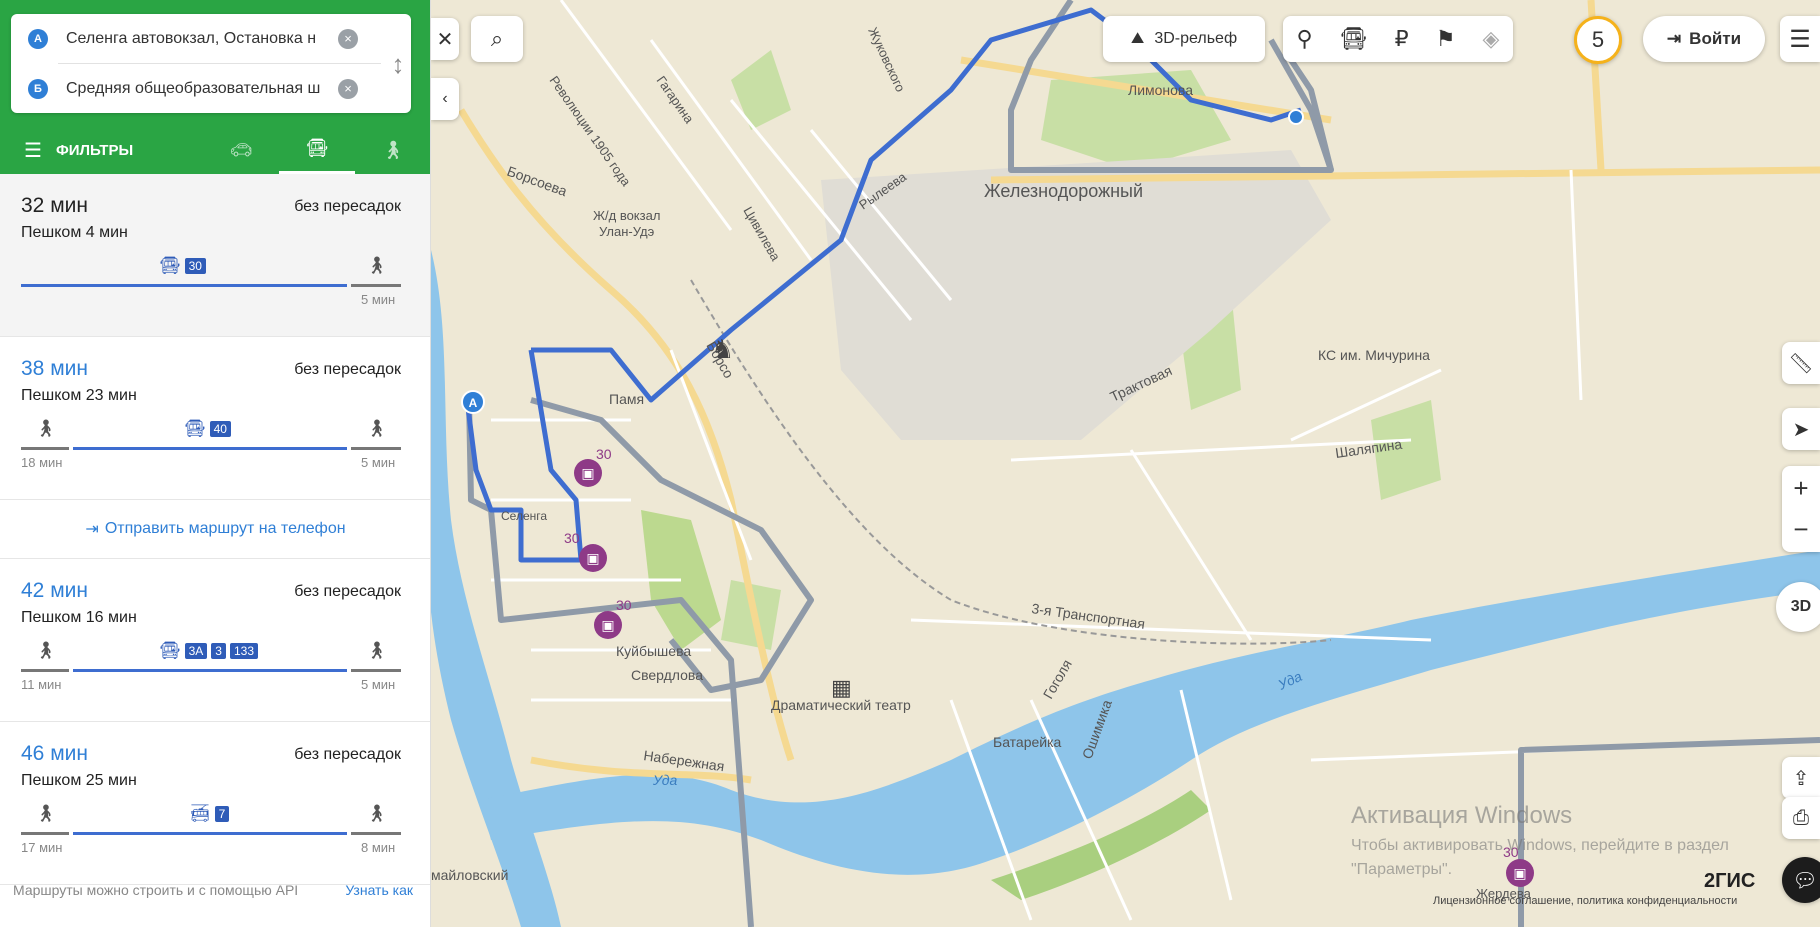  Describe the element at coordinates (54, 368) in the screenshot. I see `route-time: 38 мин` at that location.